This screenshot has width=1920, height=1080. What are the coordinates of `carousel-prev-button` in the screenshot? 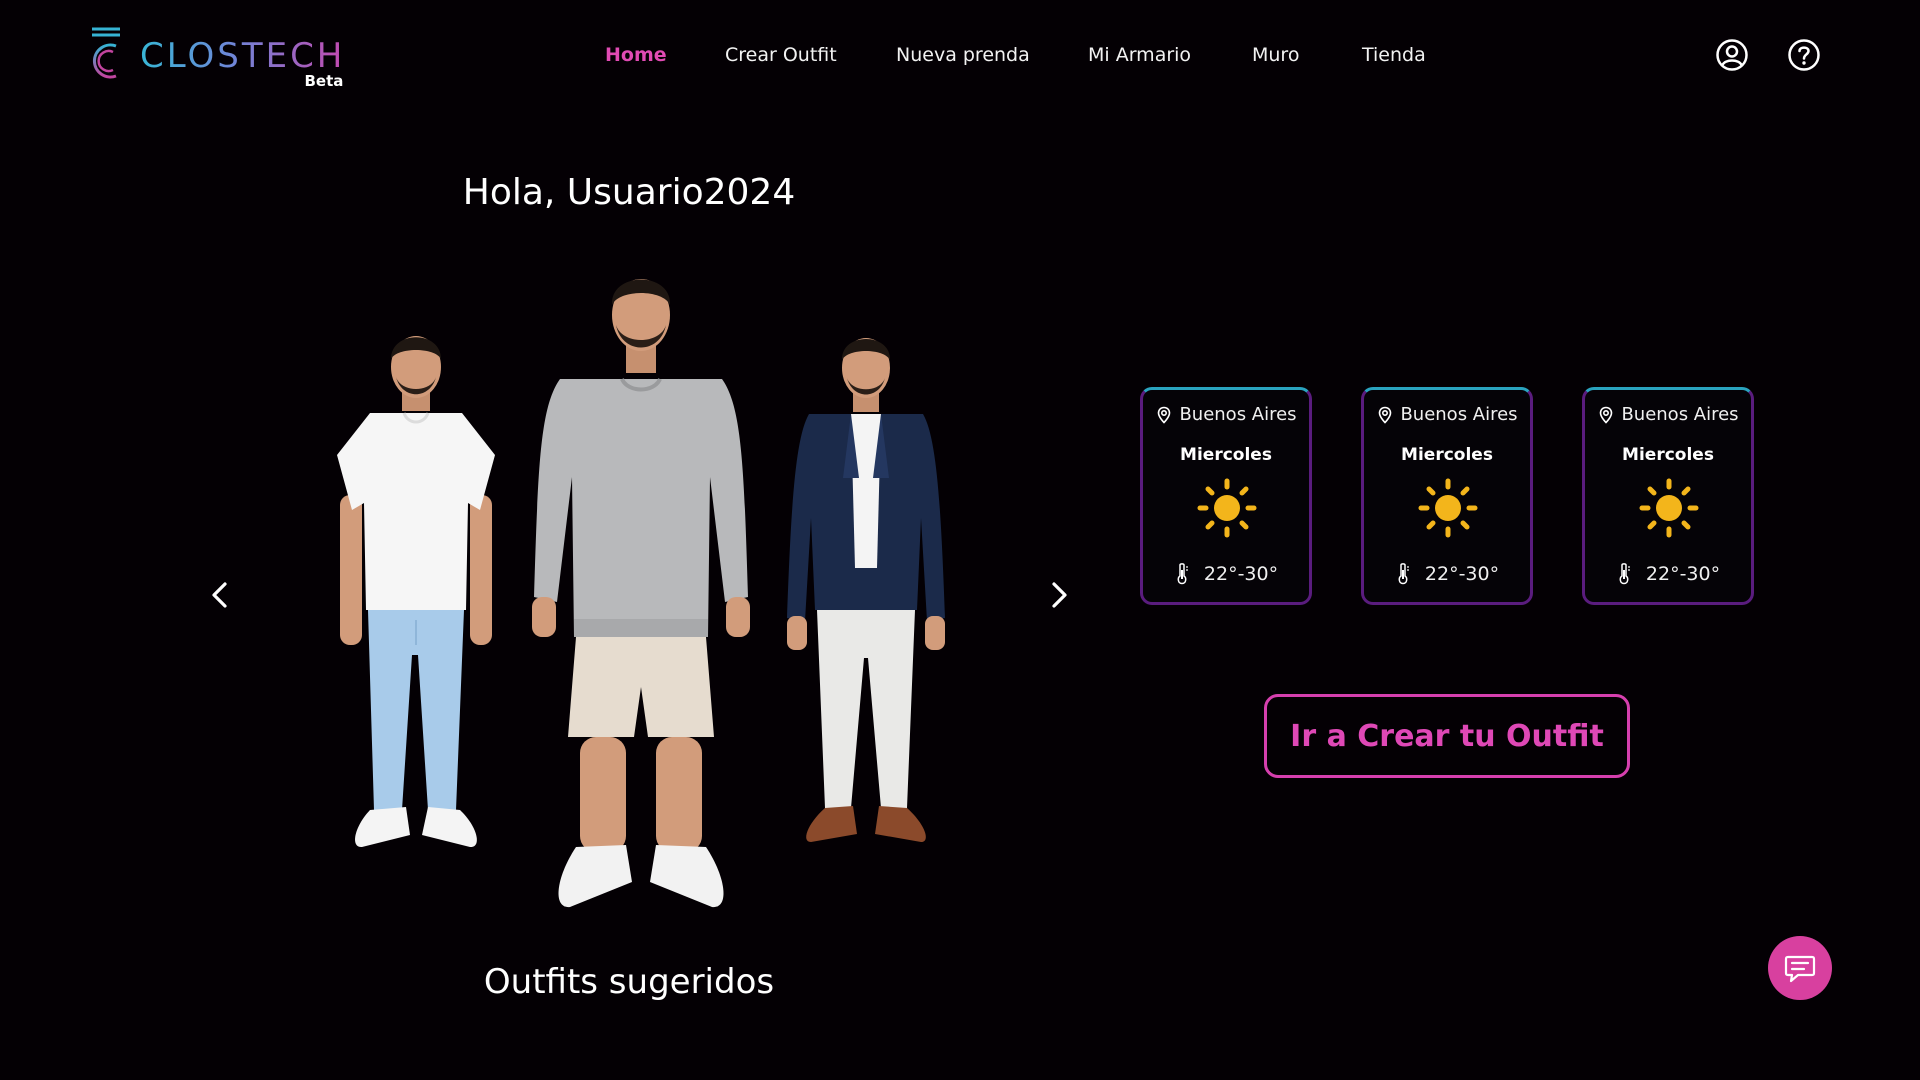 It's located at (221, 595).